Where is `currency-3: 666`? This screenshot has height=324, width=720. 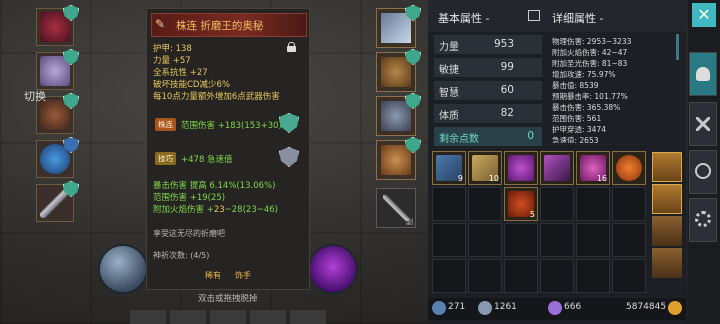 currency-3: 666 is located at coordinates (573, 307).